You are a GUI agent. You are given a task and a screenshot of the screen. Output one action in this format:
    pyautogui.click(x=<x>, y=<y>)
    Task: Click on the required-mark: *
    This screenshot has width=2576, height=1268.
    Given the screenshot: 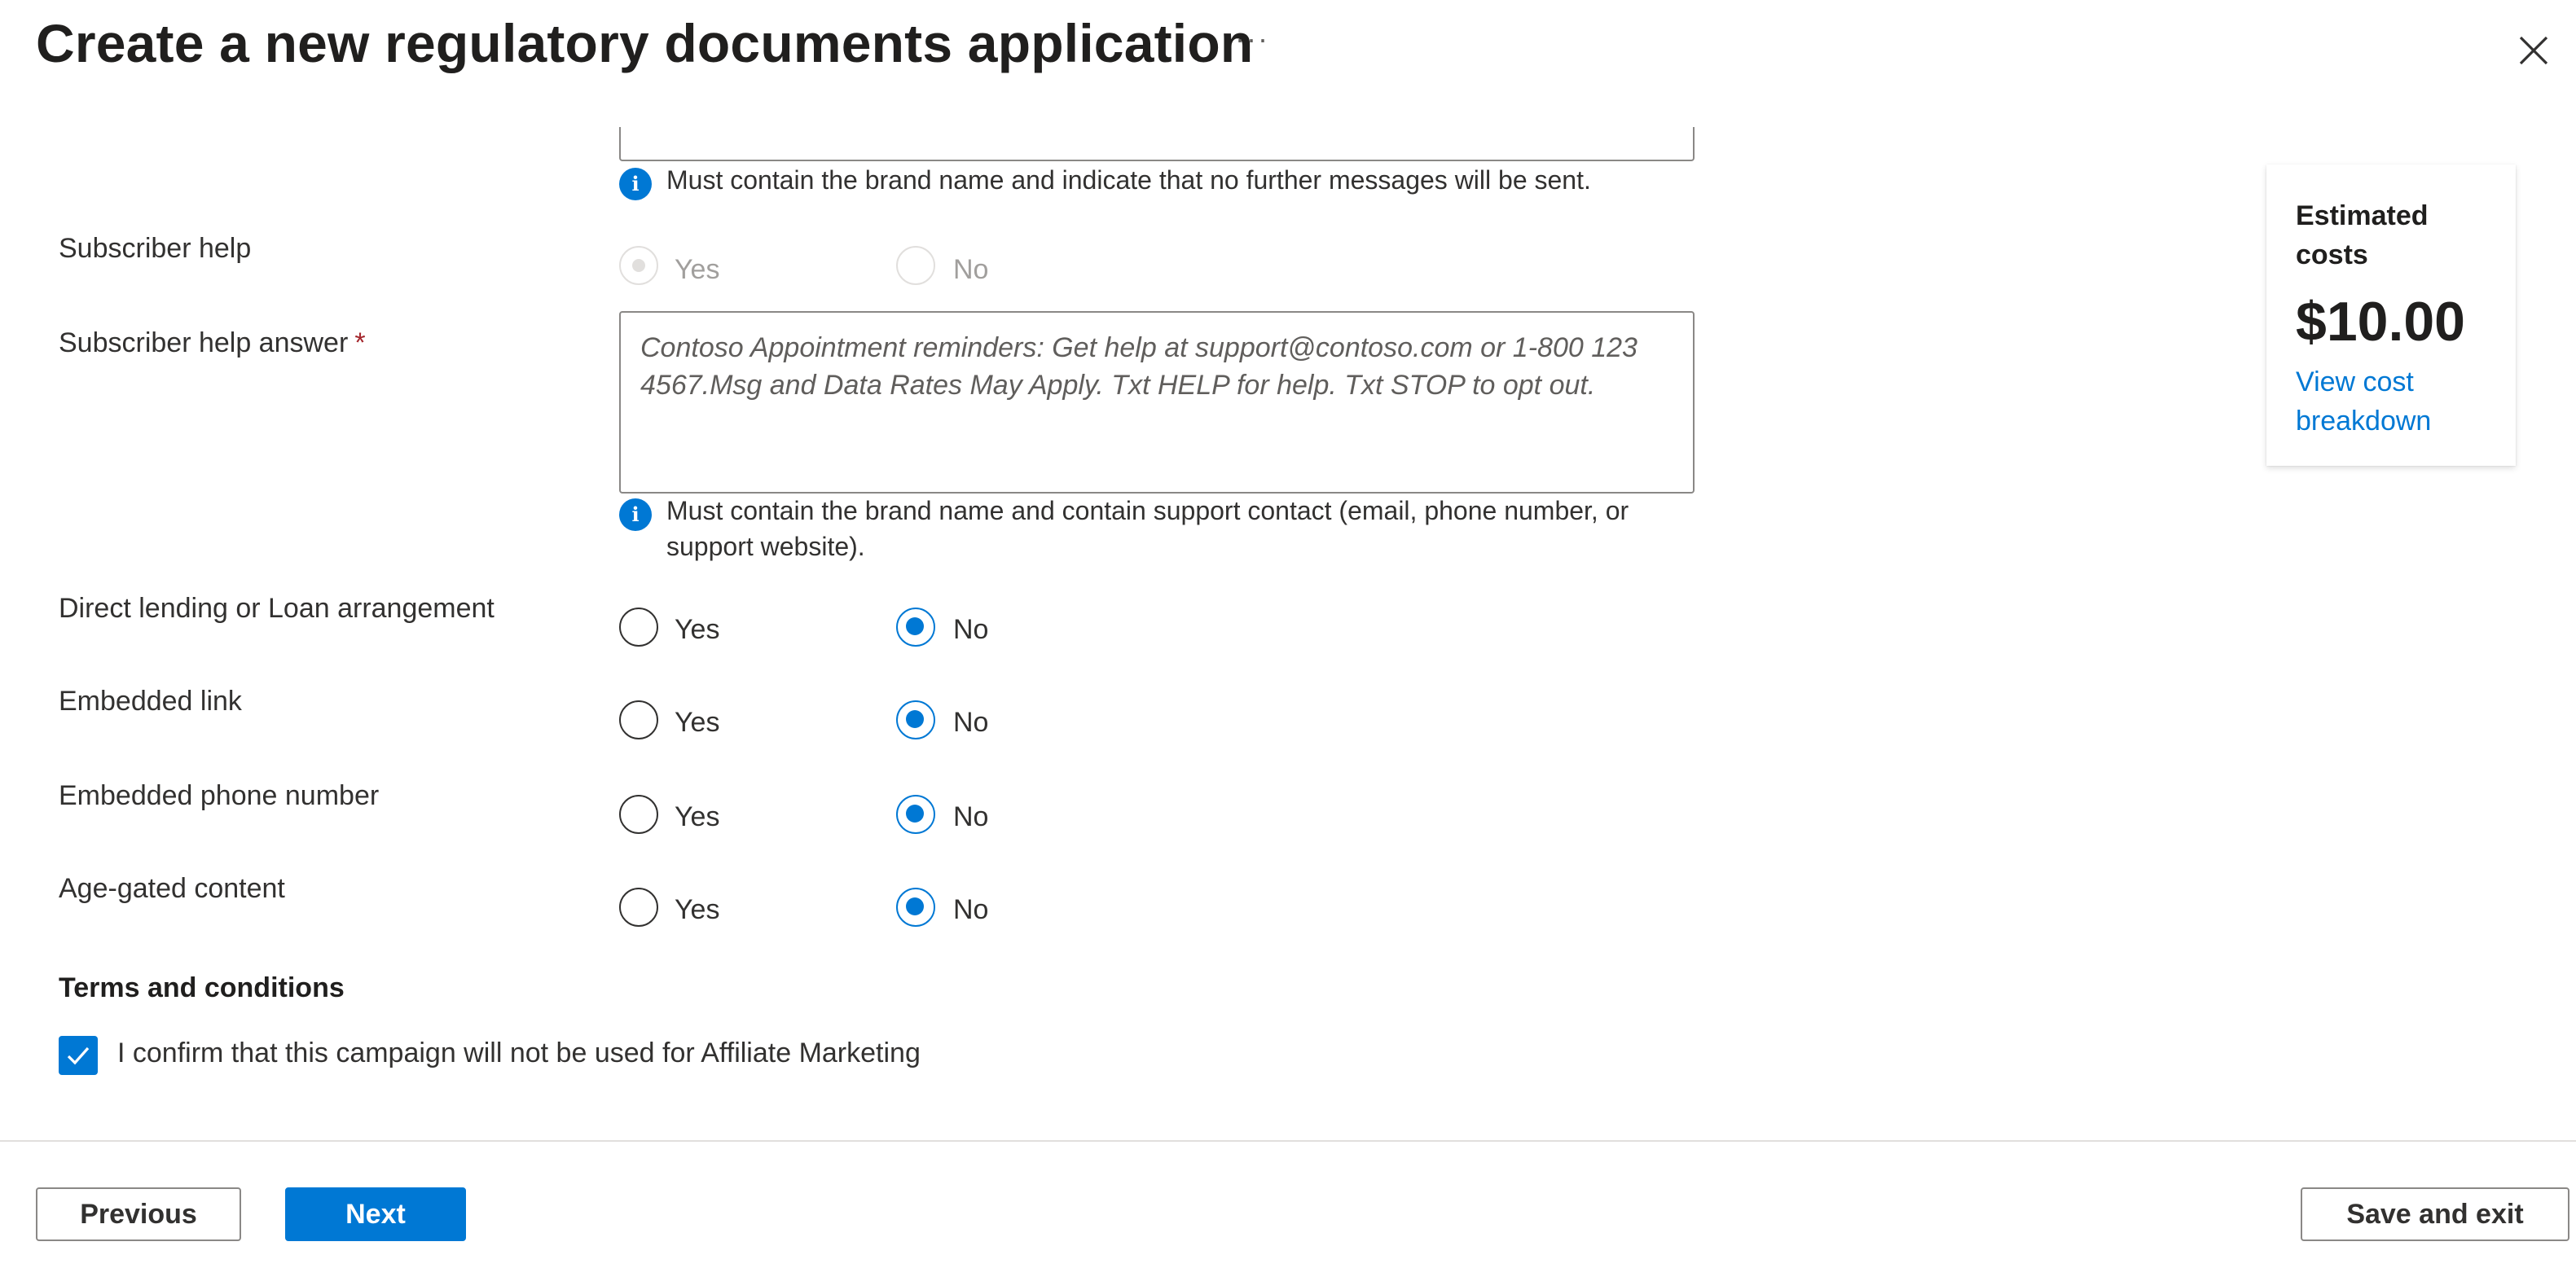 What is the action you would take?
    pyautogui.click(x=360, y=342)
    